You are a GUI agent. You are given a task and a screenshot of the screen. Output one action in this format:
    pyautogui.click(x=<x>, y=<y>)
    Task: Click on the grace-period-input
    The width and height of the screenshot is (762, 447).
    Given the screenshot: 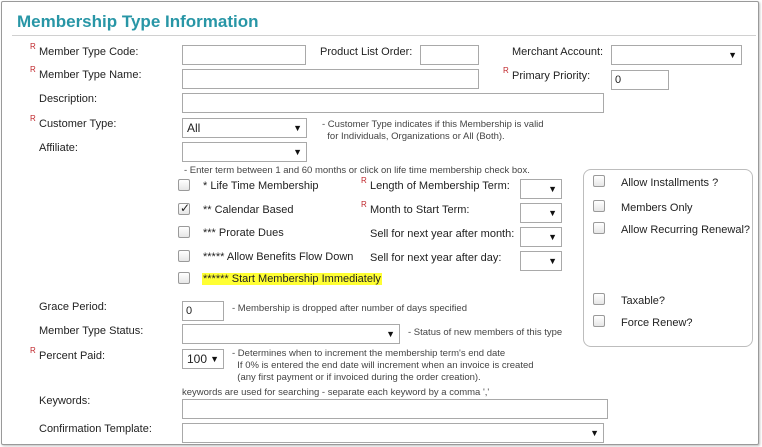 What is the action you would take?
    pyautogui.click(x=203, y=311)
    